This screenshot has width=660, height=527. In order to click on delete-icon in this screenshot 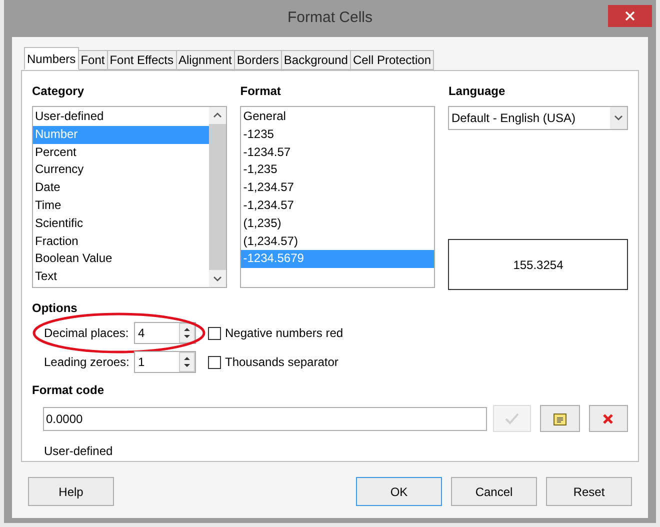, I will do `click(608, 418)`.